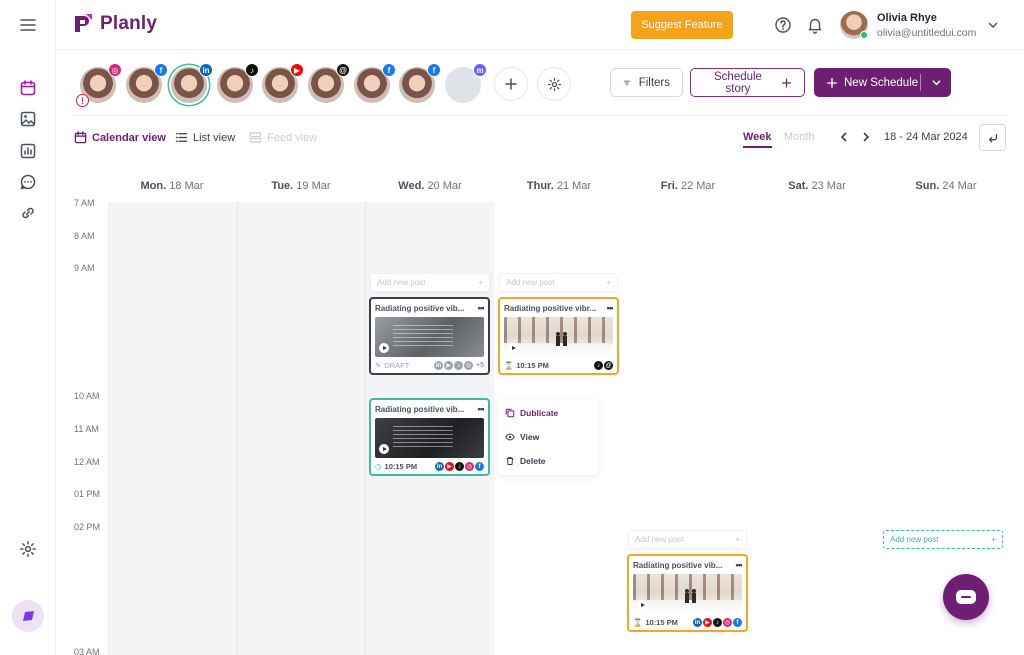  Describe the element at coordinates (430, 282) in the screenshot. I see `add-post-wed: Add new post +` at that location.